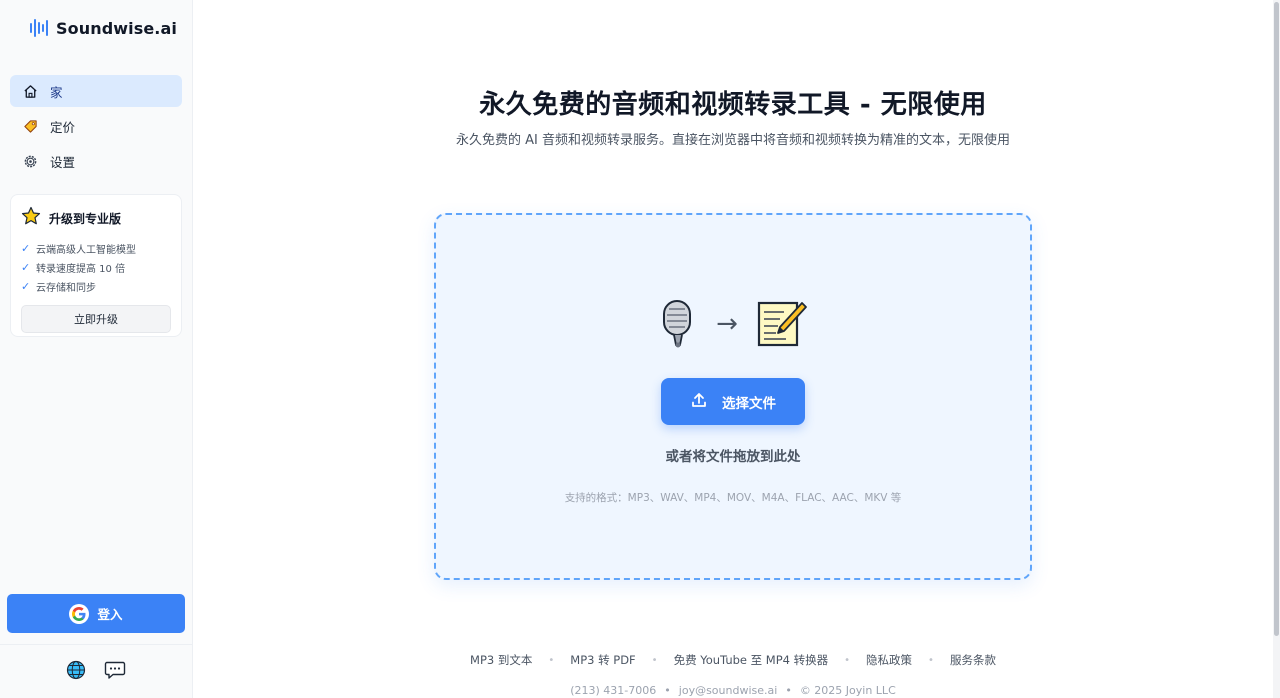 This screenshot has height=698, width=1280. What do you see at coordinates (782, 326) in the screenshot?
I see `memo-icon` at bounding box center [782, 326].